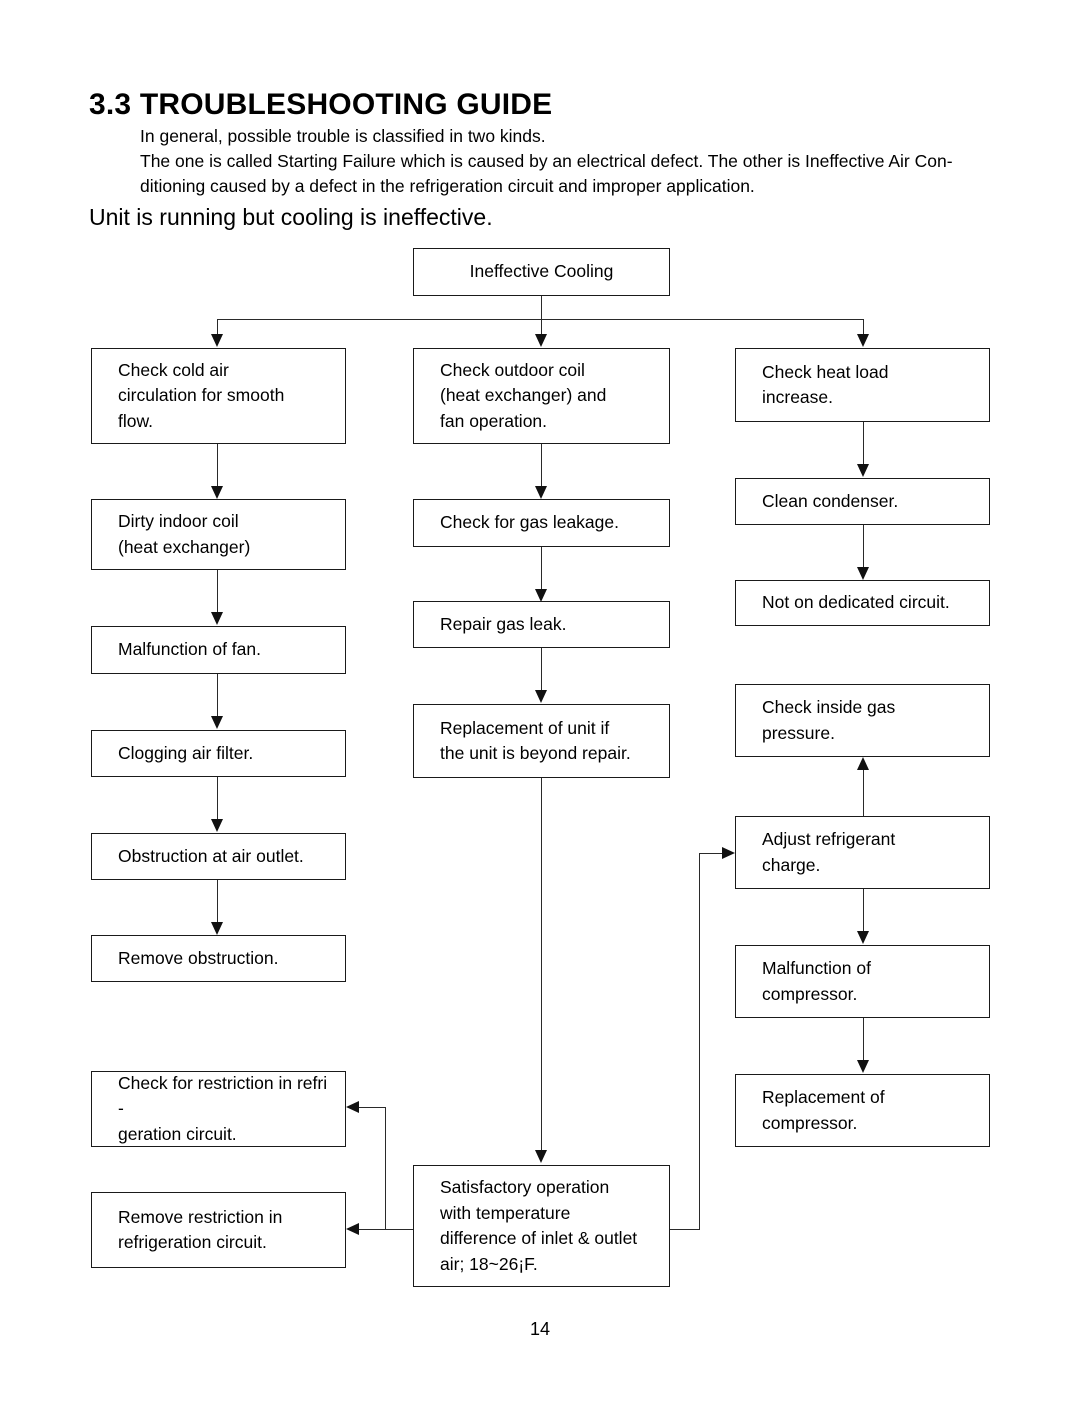 Image resolution: width=1080 pixels, height=1405 pixels. Describe the element at coordinates (863, 573) in the screenshot. I see `arrowhead-dedicated-circuit-icon` at that location.